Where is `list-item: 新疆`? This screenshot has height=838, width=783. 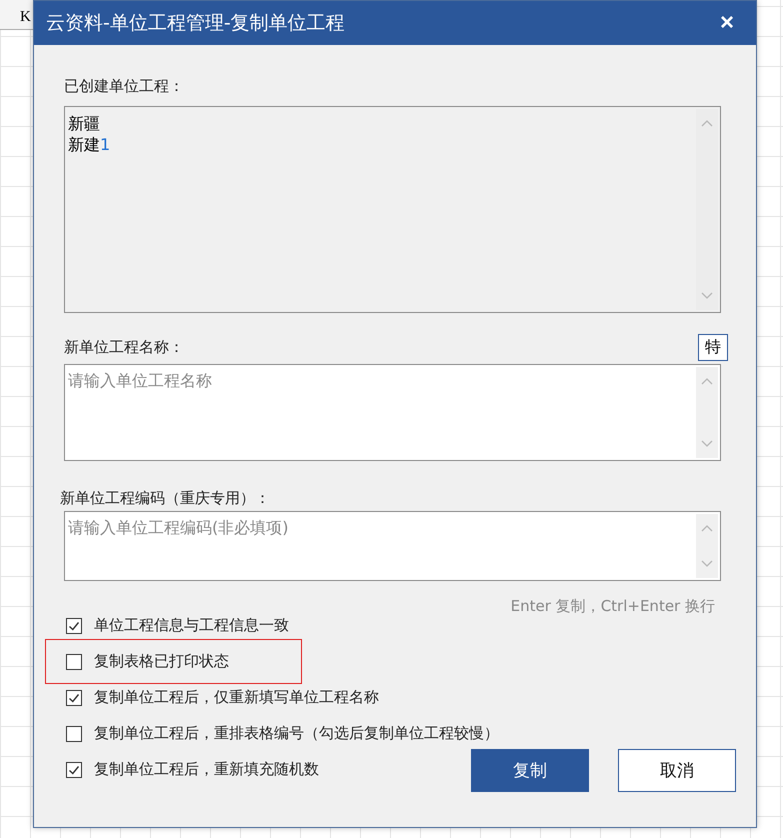
list-item: 新疆 is located at coordinates (379, 123).